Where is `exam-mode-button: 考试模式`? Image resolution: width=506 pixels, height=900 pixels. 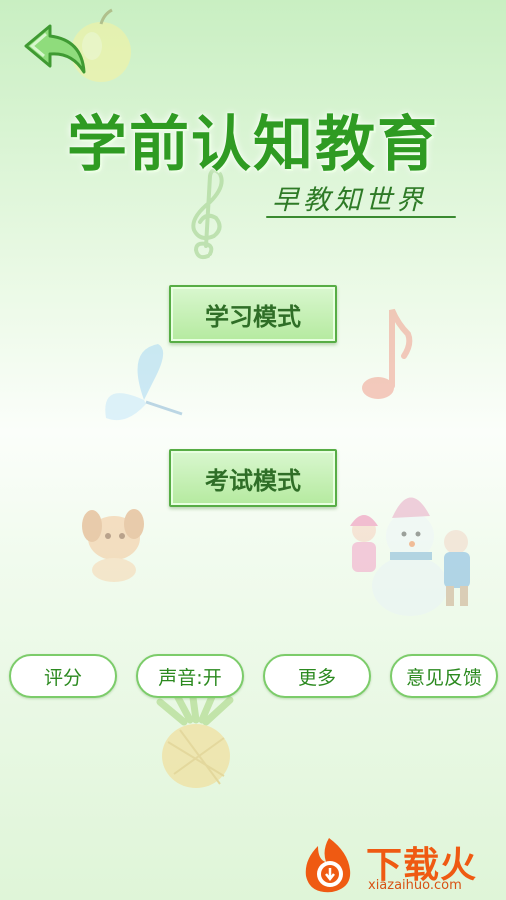 exam-mode-button: 考试模式 is located at coordinates (253, 478).